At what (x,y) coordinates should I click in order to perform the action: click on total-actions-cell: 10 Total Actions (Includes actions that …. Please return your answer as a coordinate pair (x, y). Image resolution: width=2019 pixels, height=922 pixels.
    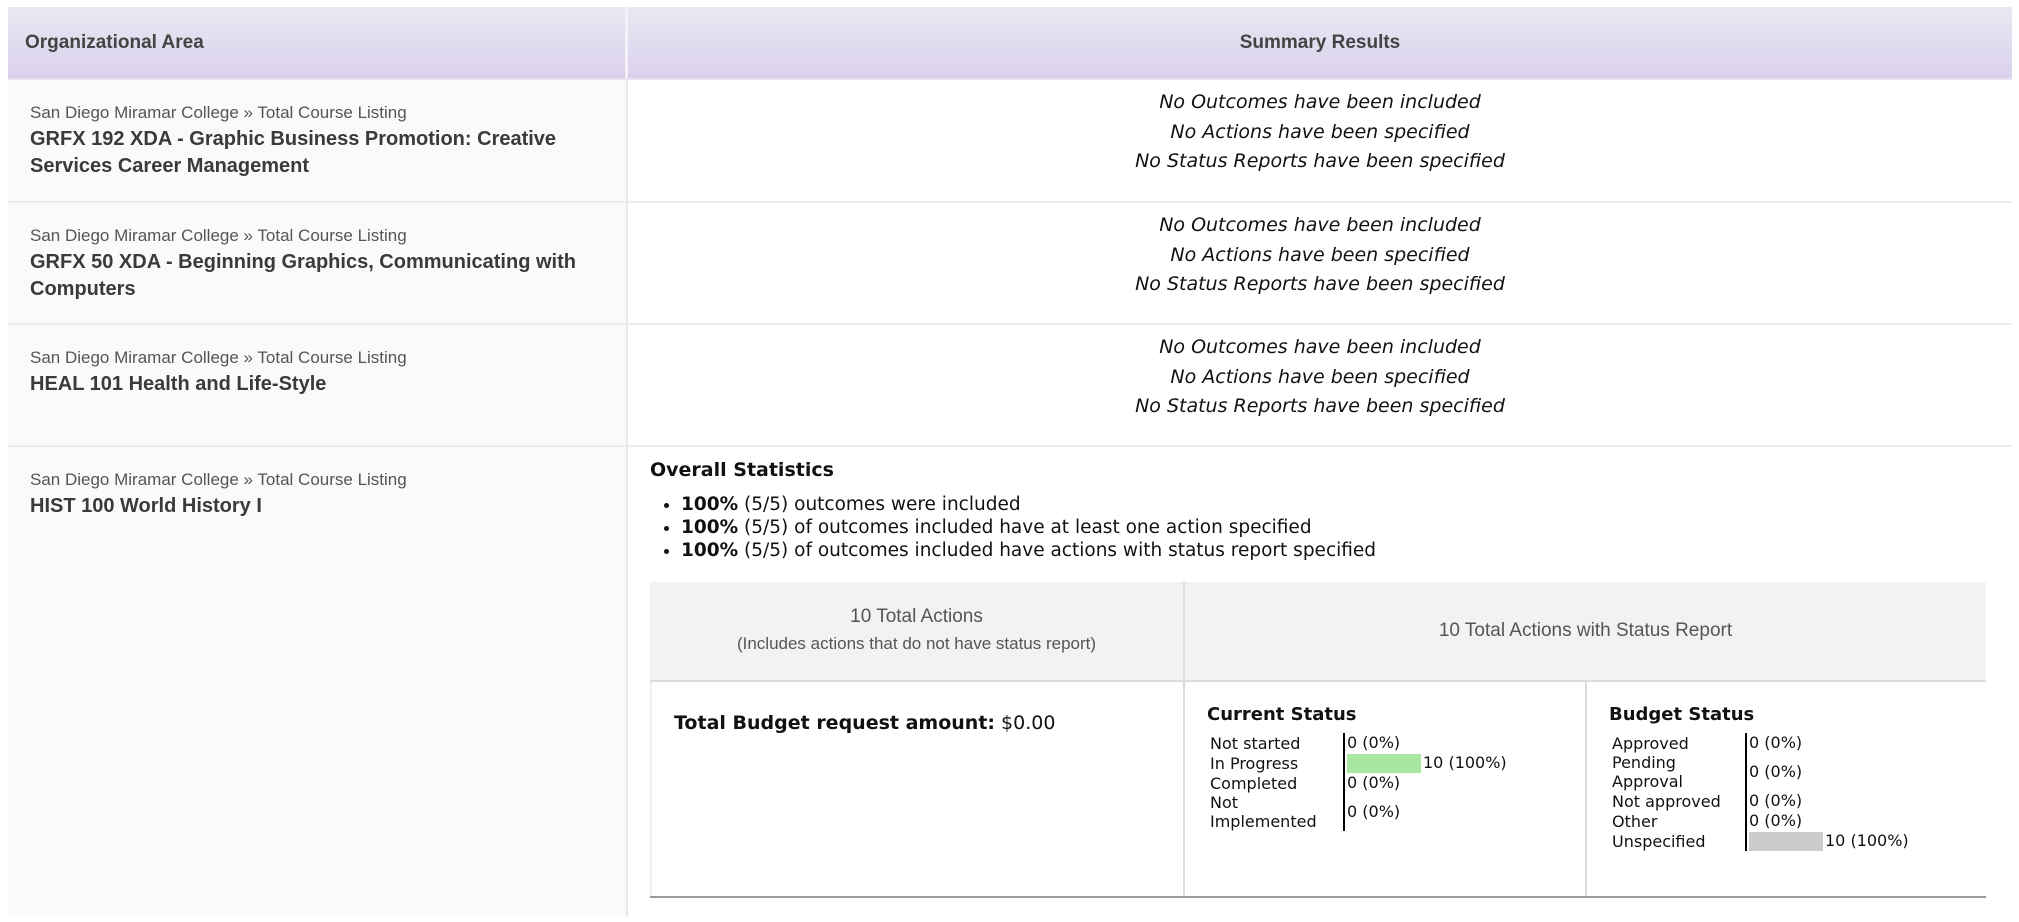
    Looking at the image, I should click on (917, 631).